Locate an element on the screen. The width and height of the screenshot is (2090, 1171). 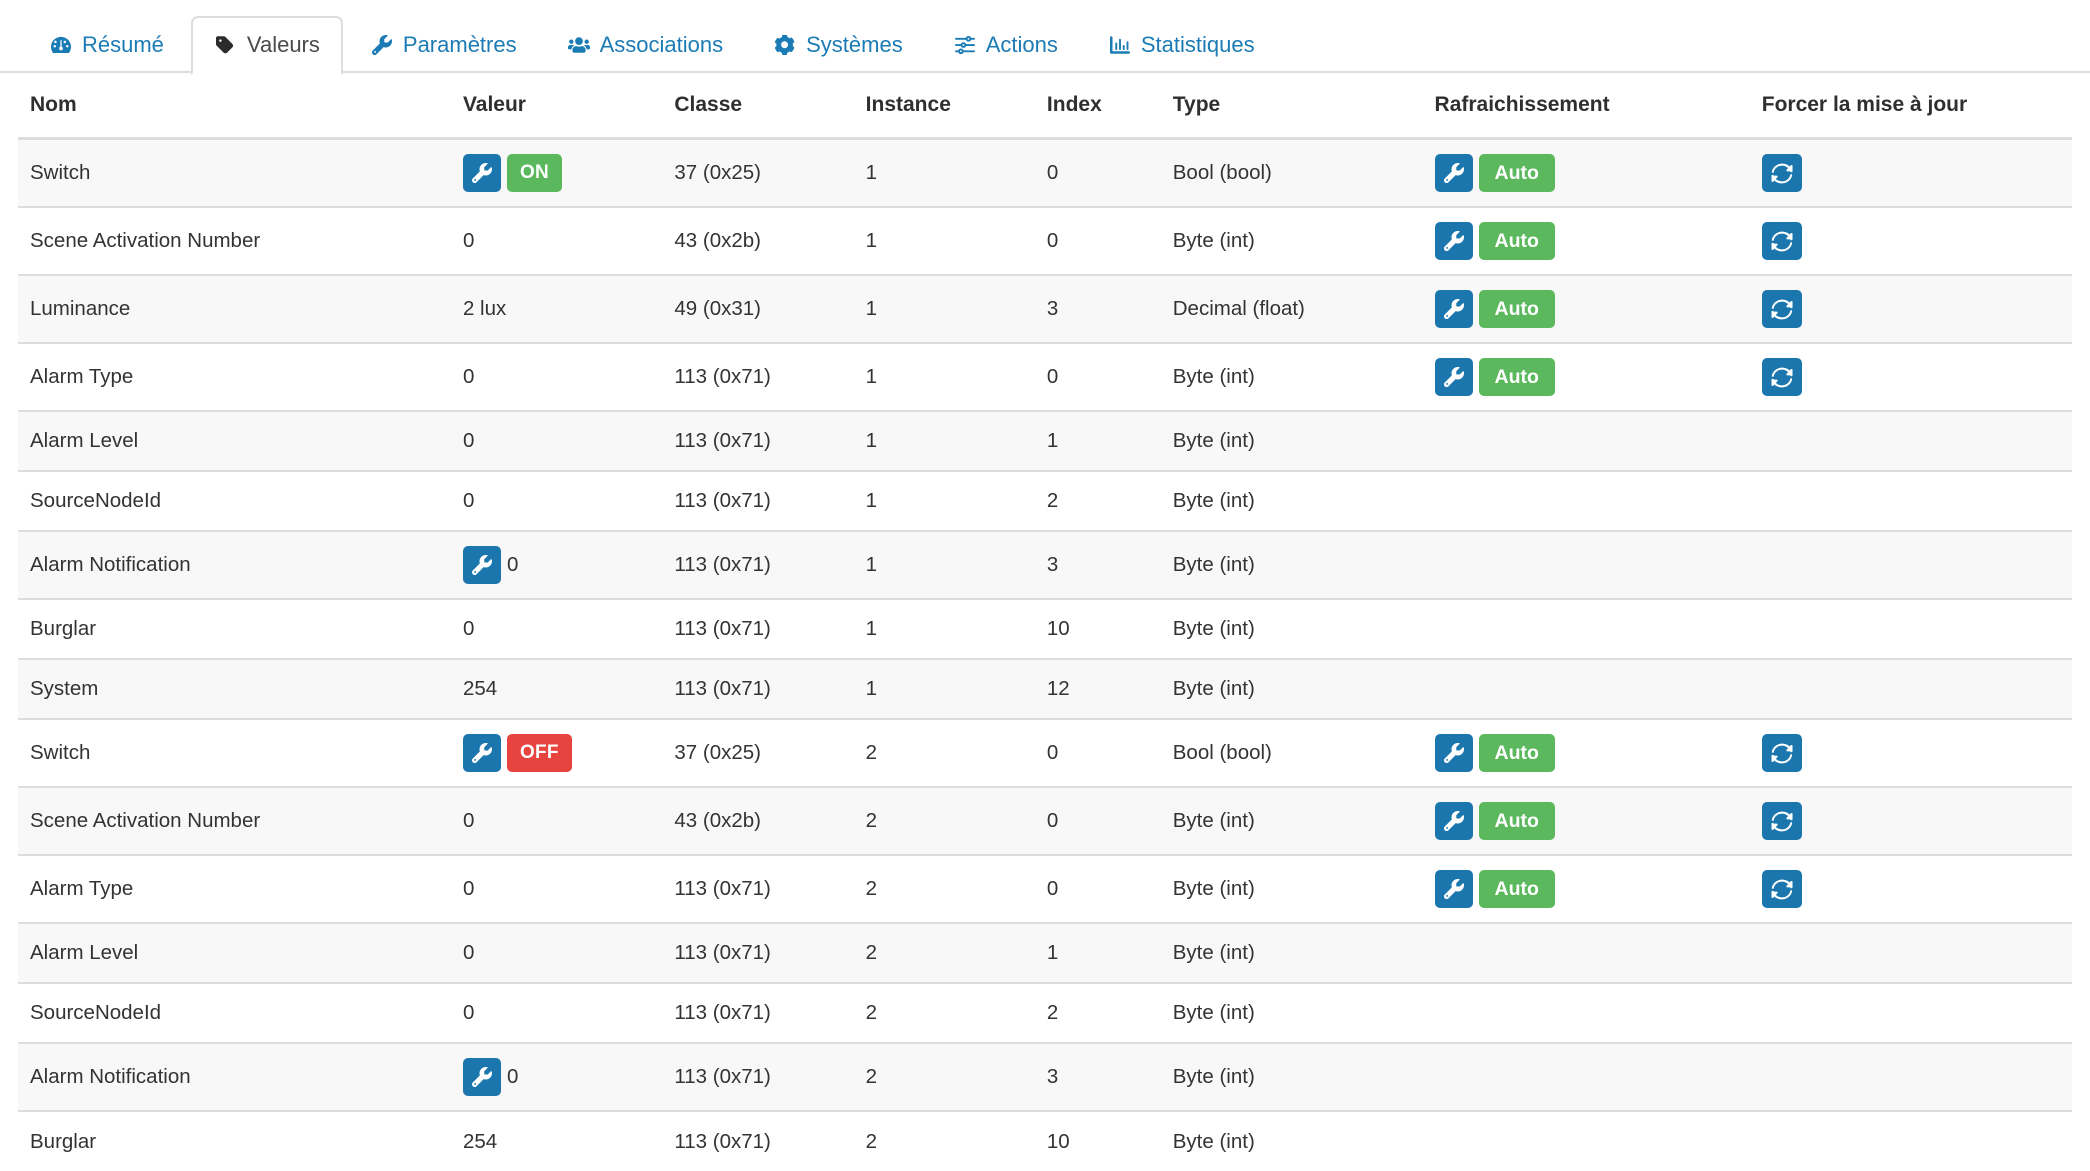
table-row: System254113 (0x71)112Byte (int) is located at coordinates (1045, 689).